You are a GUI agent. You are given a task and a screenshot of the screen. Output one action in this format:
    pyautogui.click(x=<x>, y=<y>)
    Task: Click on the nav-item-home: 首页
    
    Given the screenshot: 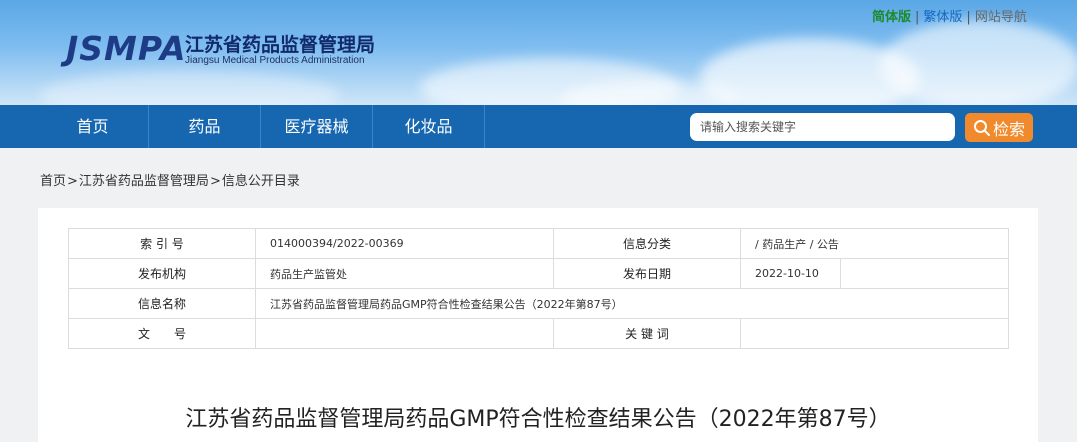 What is the action you would take?
    pyautogui.click(x=93, y=126)
    